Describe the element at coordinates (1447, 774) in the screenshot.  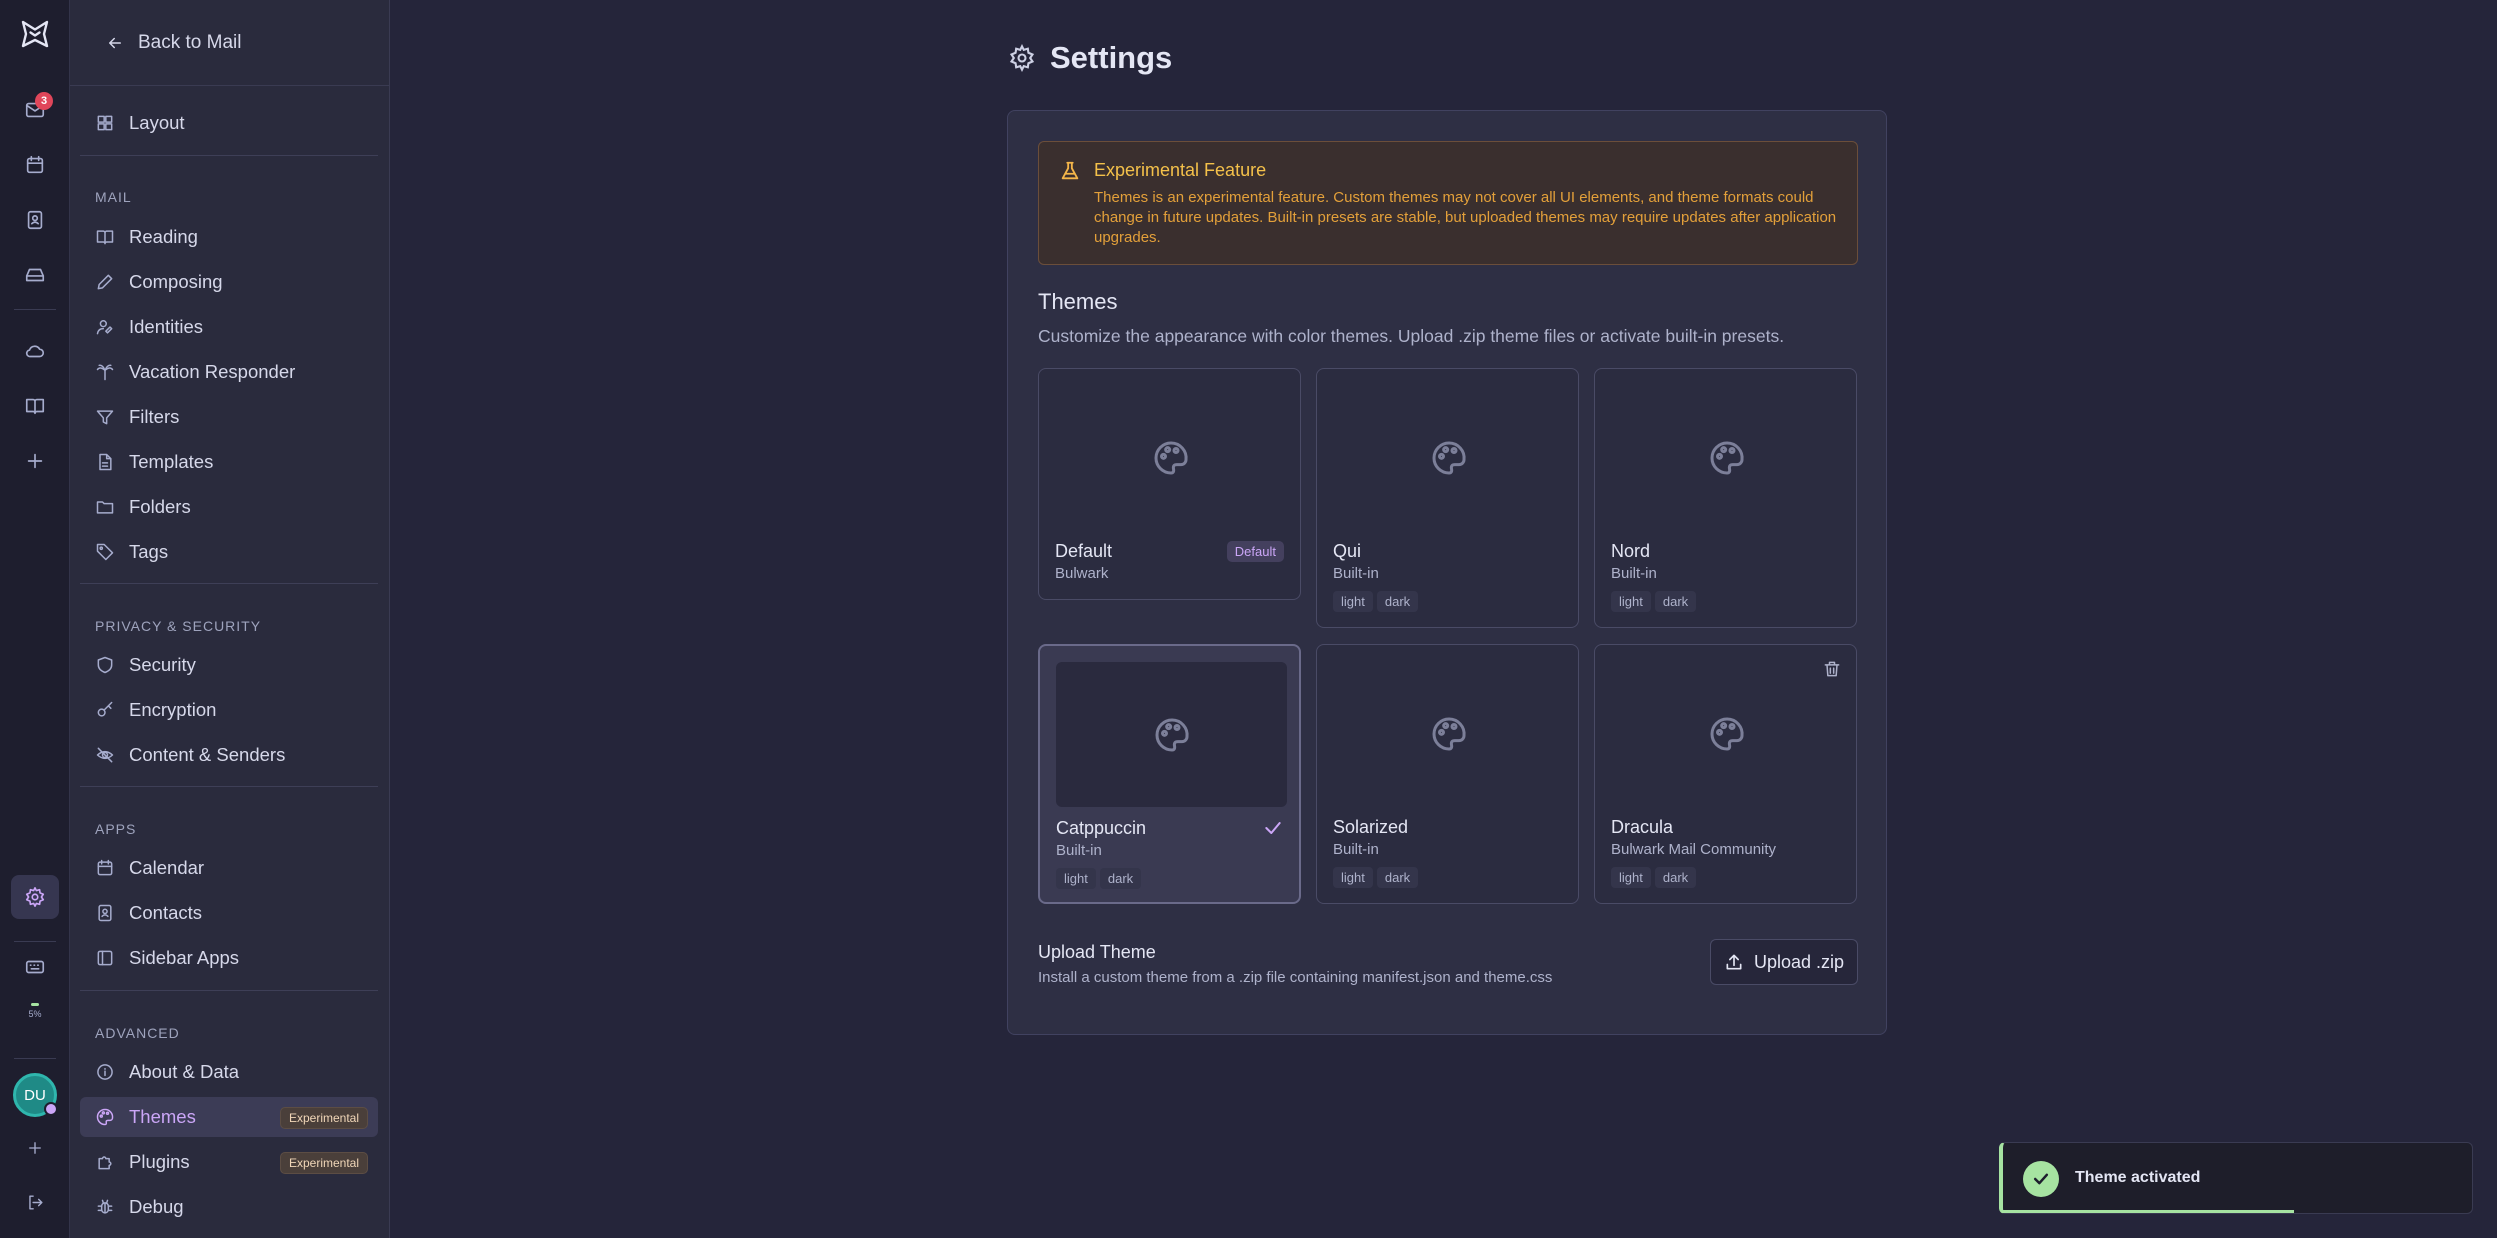
I see `theme-card-solarized: Solarized Built-in light dark` at that location.